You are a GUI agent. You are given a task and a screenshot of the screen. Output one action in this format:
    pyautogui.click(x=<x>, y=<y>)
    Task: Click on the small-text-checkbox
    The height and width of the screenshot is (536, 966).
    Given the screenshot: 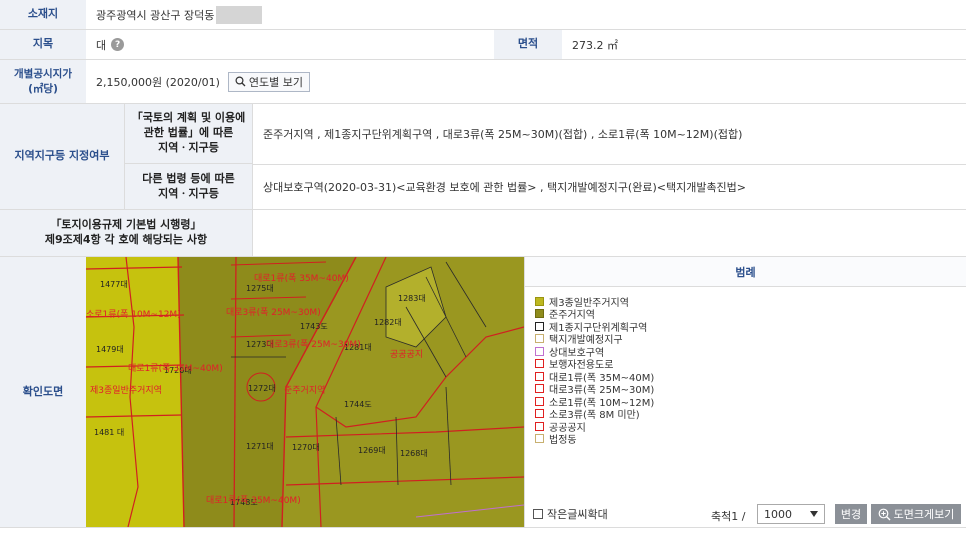 What is the action you would take?
    pyautogui.click(x=538, y=514)
    